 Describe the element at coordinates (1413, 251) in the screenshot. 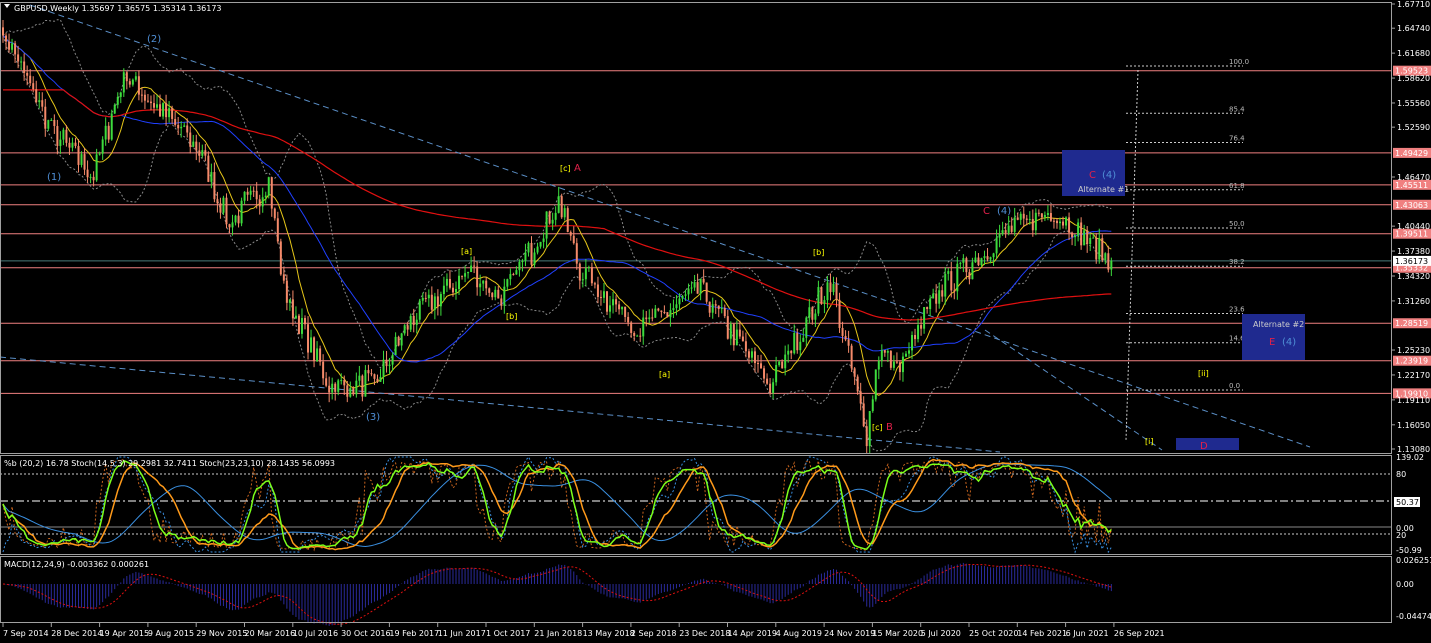

I see `y-tick-label: 1.37380` at that location.